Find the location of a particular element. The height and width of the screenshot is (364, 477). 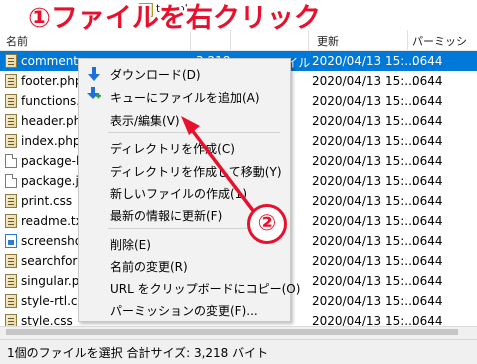

annotation-step-circle: ② is located at coordinates (267, 224).